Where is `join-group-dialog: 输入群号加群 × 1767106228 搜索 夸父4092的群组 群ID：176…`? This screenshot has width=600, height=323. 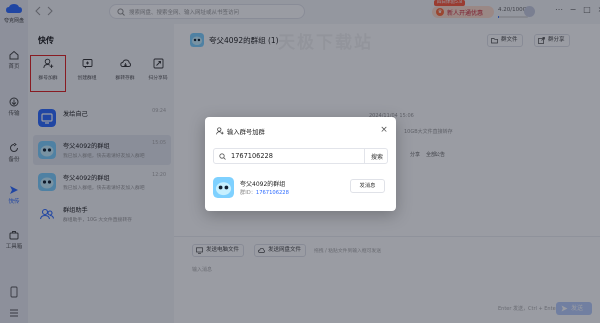 join-group-dialog: 输入群号加群 × 1767106228 搜索 夸父4092的群组 群ID：176… is located at coordinates (300, 164).